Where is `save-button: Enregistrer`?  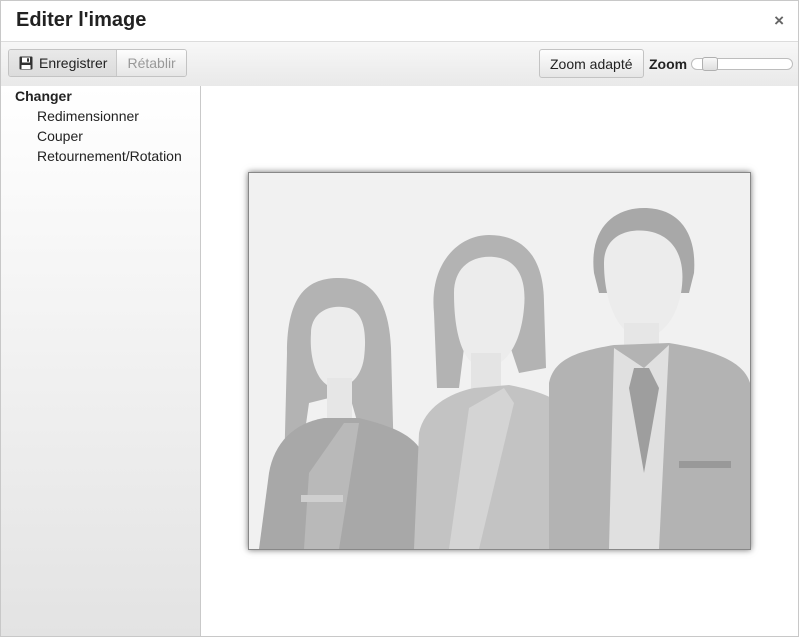 save-button: Enregistrer is located at coordinates (63, 63).